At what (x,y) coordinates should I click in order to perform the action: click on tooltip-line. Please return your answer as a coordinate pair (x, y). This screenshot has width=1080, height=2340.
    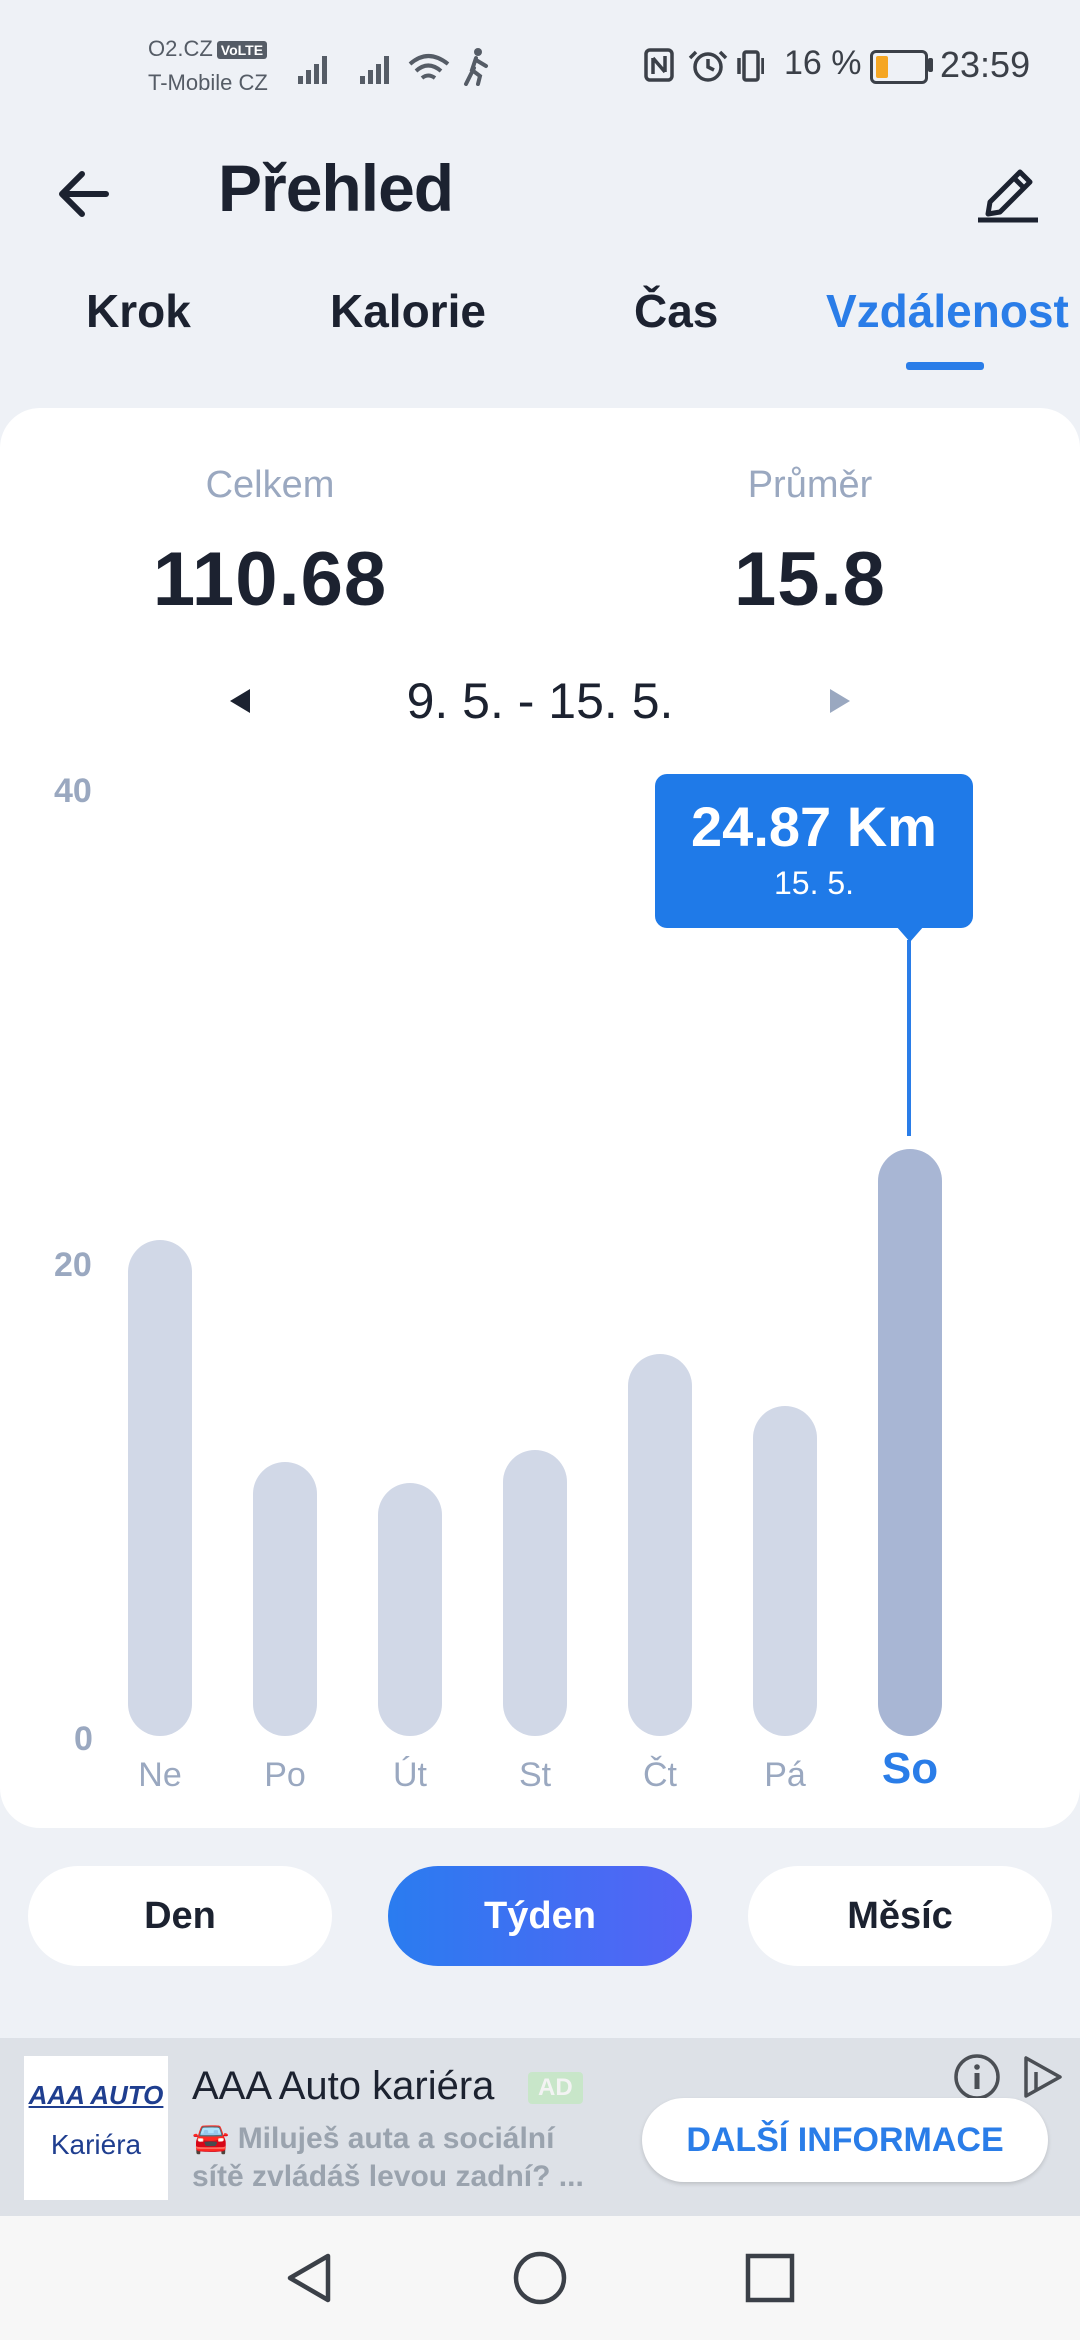
    Looking at the image, I should click on (909, 1038).